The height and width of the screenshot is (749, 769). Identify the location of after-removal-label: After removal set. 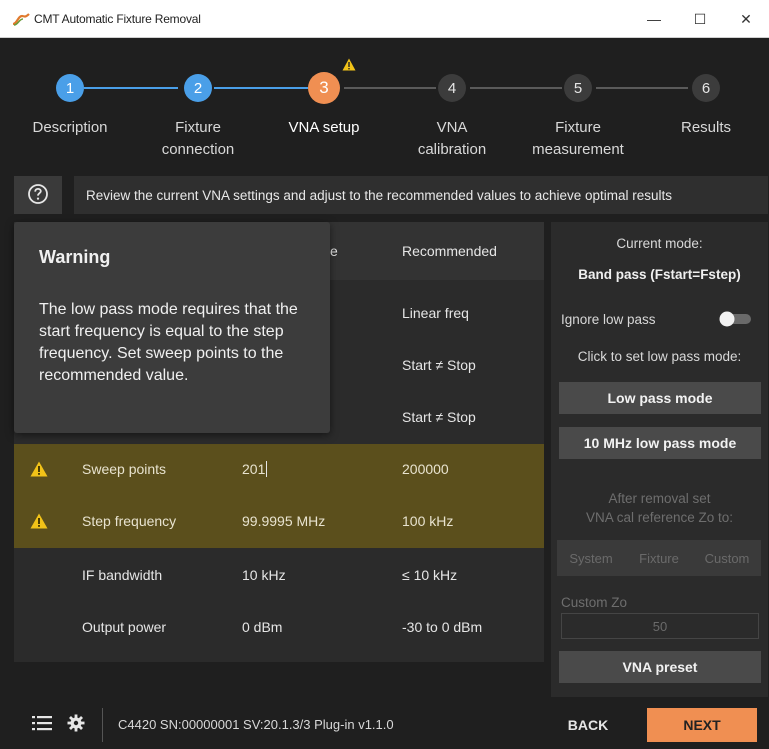
(659, 498).